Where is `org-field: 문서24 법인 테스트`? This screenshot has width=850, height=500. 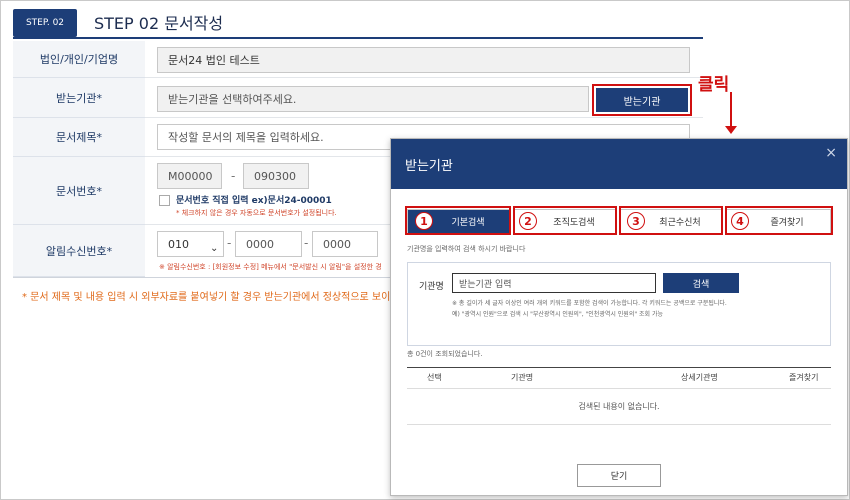
org-field: 문서24 법인 테스트 is located at coordinates (423, 60).